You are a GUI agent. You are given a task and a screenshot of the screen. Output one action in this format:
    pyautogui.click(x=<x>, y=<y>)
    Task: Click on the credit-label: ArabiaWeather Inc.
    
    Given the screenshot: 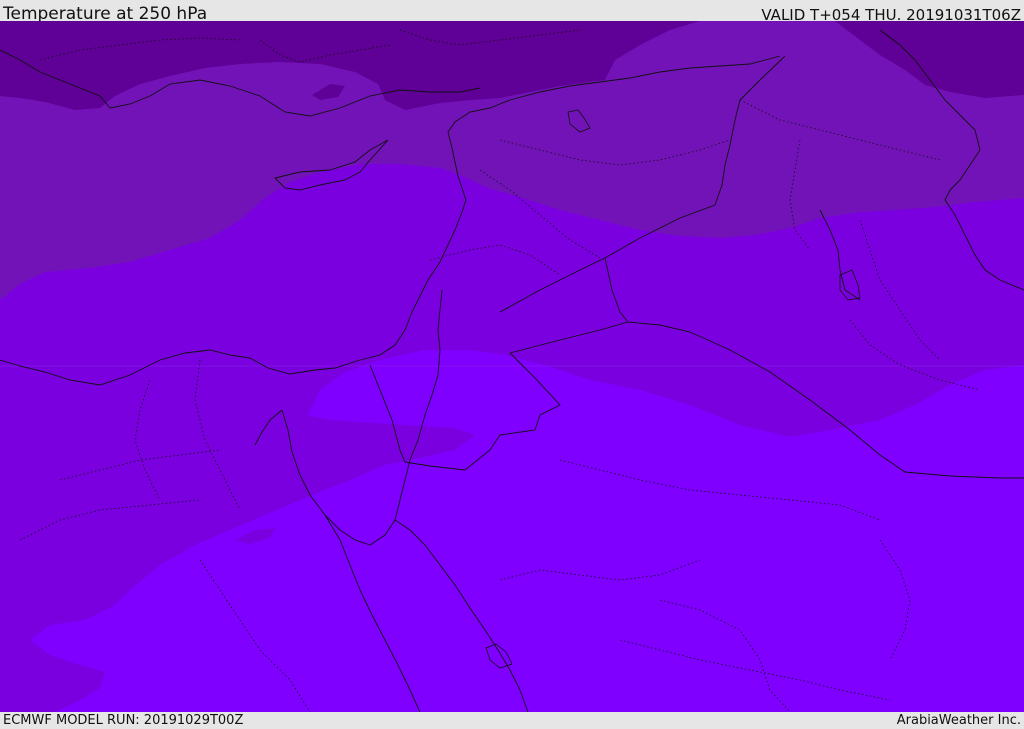 What is the action you would take?
    pyautogui.click(x=958, y=720)
    